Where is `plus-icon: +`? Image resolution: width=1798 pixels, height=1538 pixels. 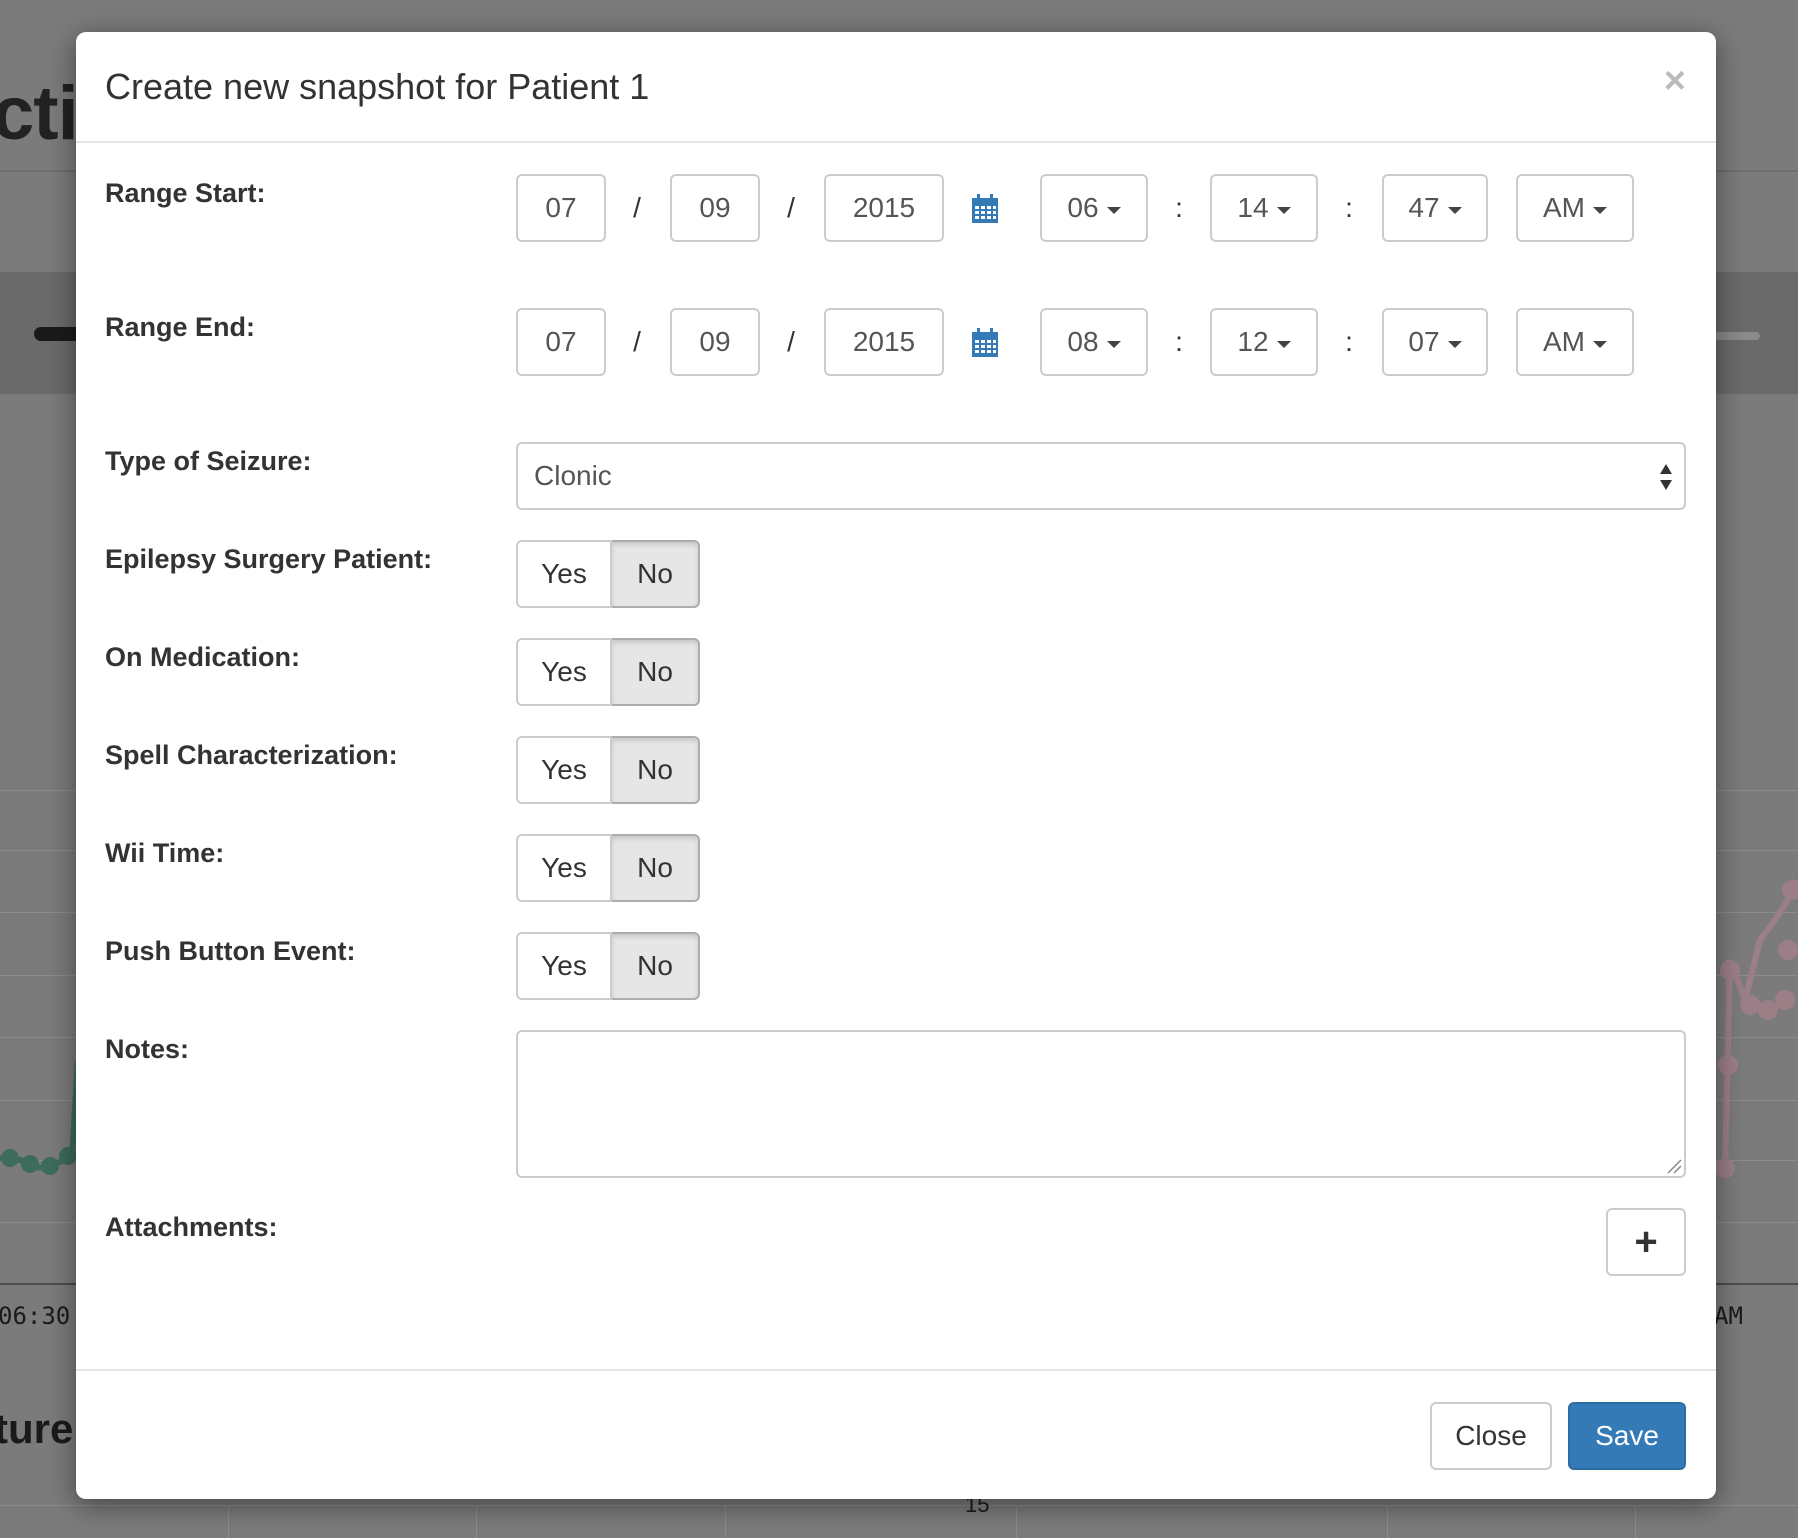
plus-icon: + is located at coordinates (1646, 1241).